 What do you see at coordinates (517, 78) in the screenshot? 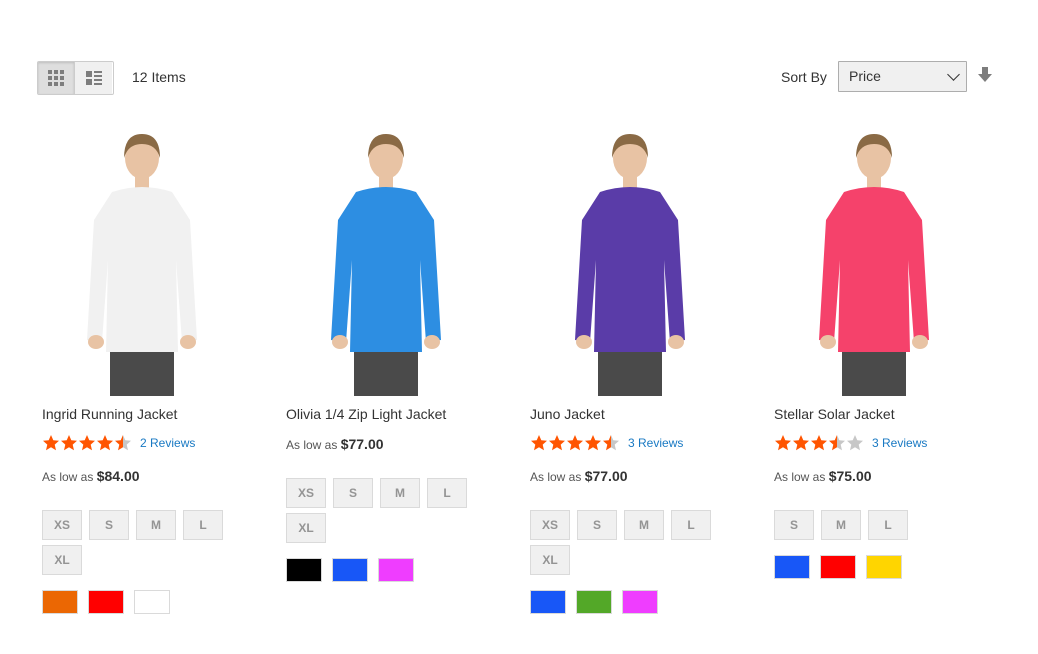
I see `toolbar: 12 Items Sort By Price` at bounding box center [517, 78].